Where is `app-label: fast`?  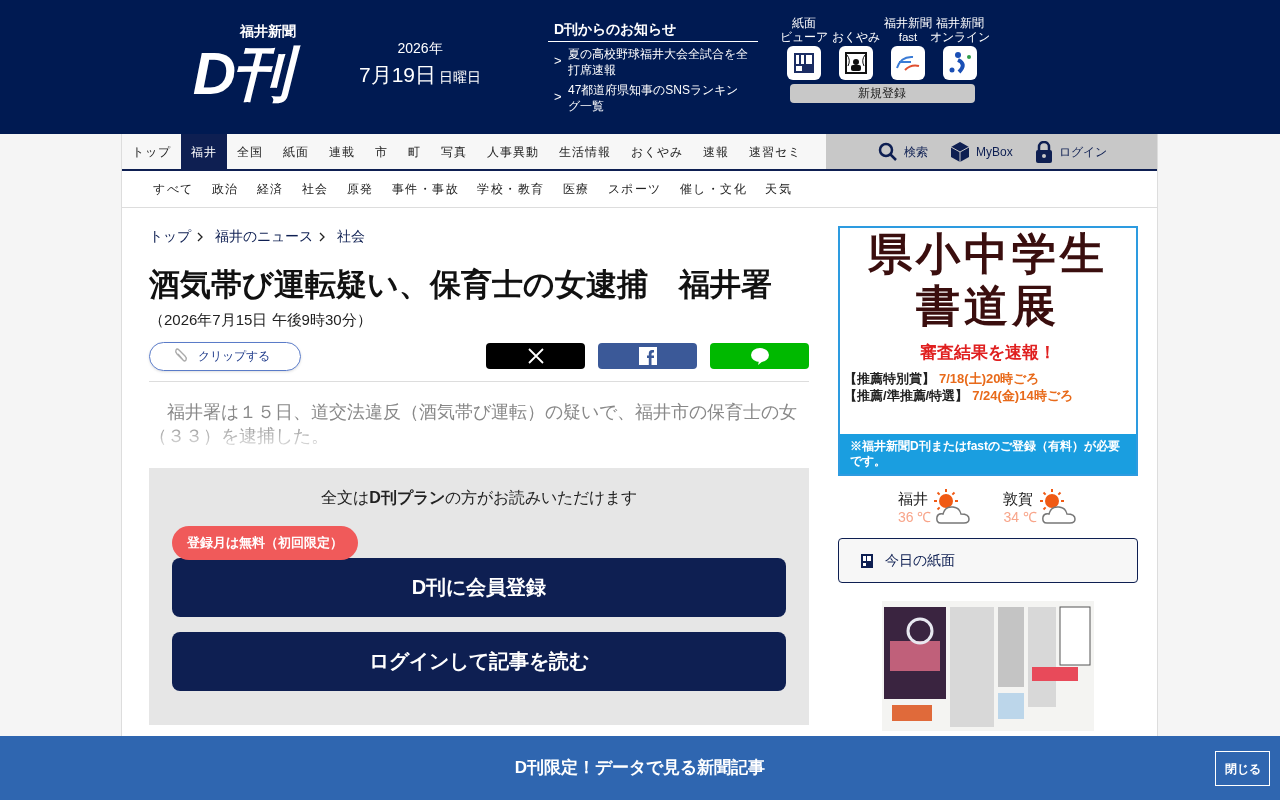 app-label: fast is located at coordinates (908, 36).